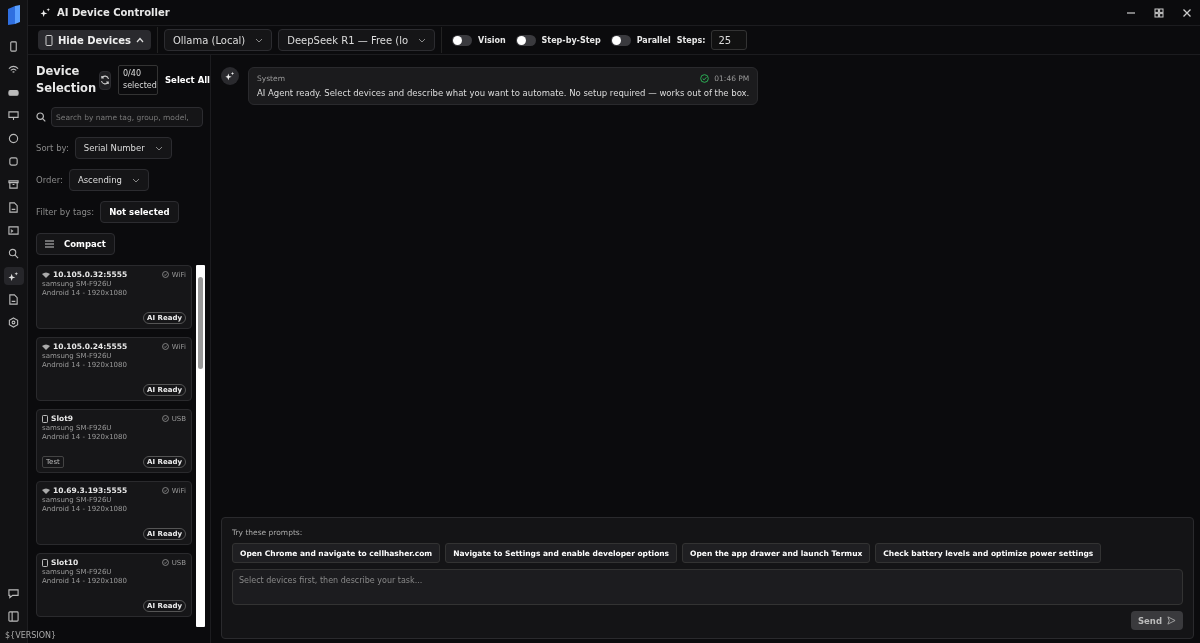  Describe the element at coordinates (1187, 12) in the screenshot. I see `close-icon` at that location.